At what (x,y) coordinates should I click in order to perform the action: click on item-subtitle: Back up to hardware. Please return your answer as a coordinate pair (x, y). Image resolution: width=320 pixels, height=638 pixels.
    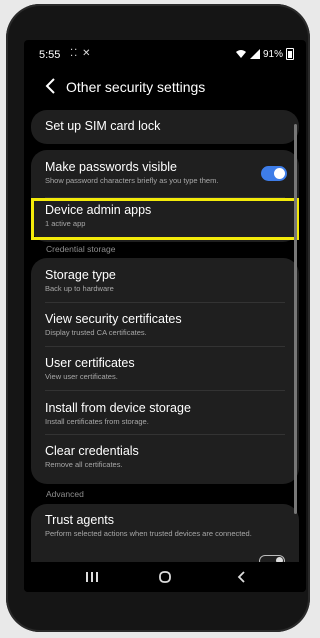
    Looking at the image, I should click on (79, 288).